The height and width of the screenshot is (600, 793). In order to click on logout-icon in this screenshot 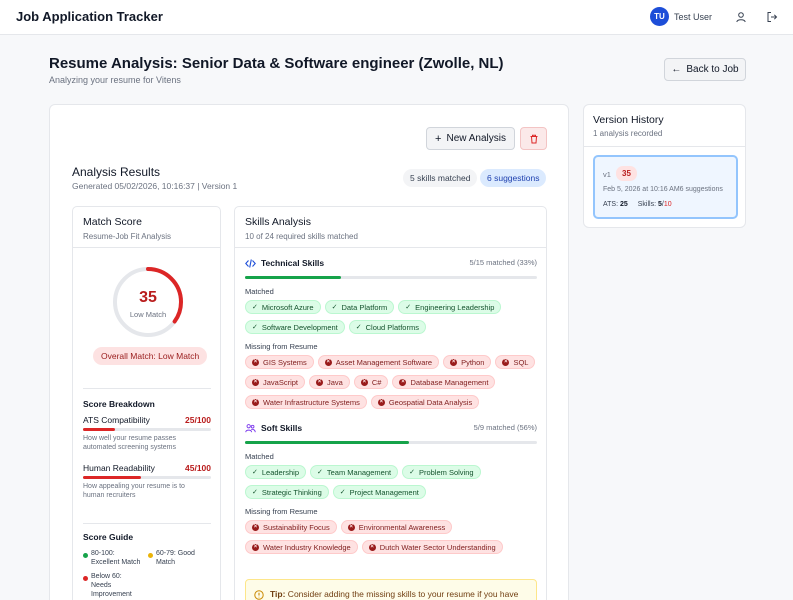, I will do `click(772, 17)`.